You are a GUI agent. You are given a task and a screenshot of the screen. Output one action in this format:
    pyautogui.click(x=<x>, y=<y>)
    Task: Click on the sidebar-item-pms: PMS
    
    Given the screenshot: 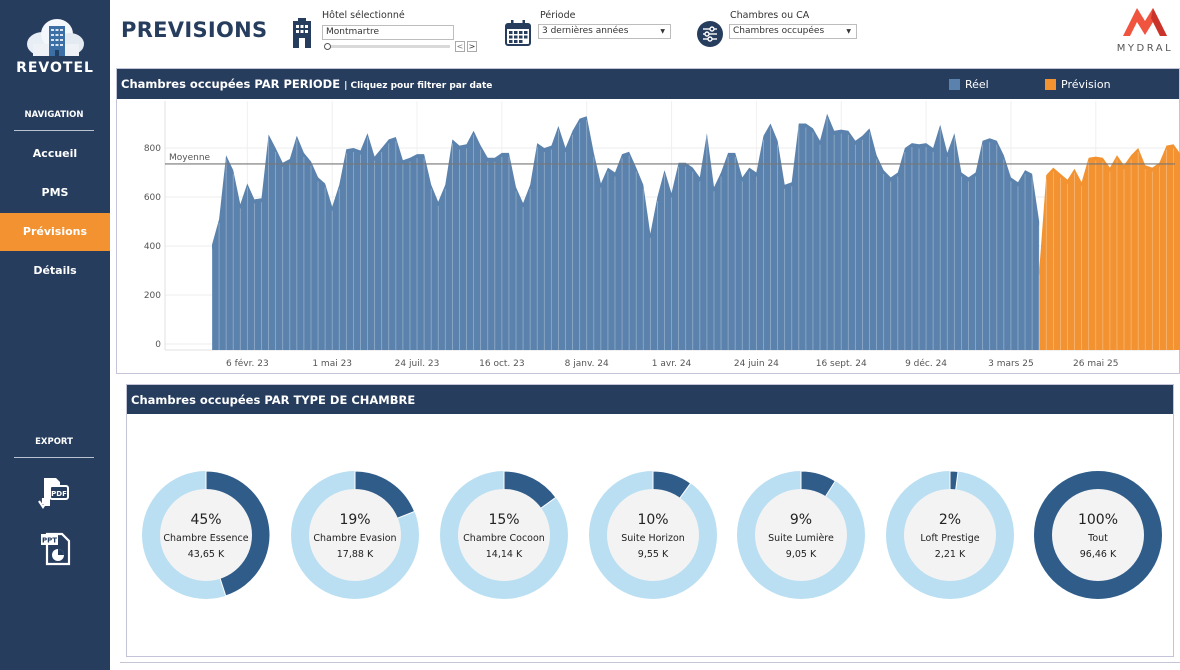 What is the action you would take?
    pyautogui.click(x=55, y=193)
    